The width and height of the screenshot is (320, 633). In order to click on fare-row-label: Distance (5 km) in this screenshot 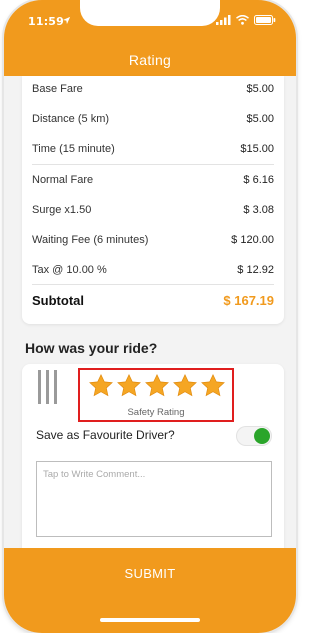, I will do `click(71, 119)`.